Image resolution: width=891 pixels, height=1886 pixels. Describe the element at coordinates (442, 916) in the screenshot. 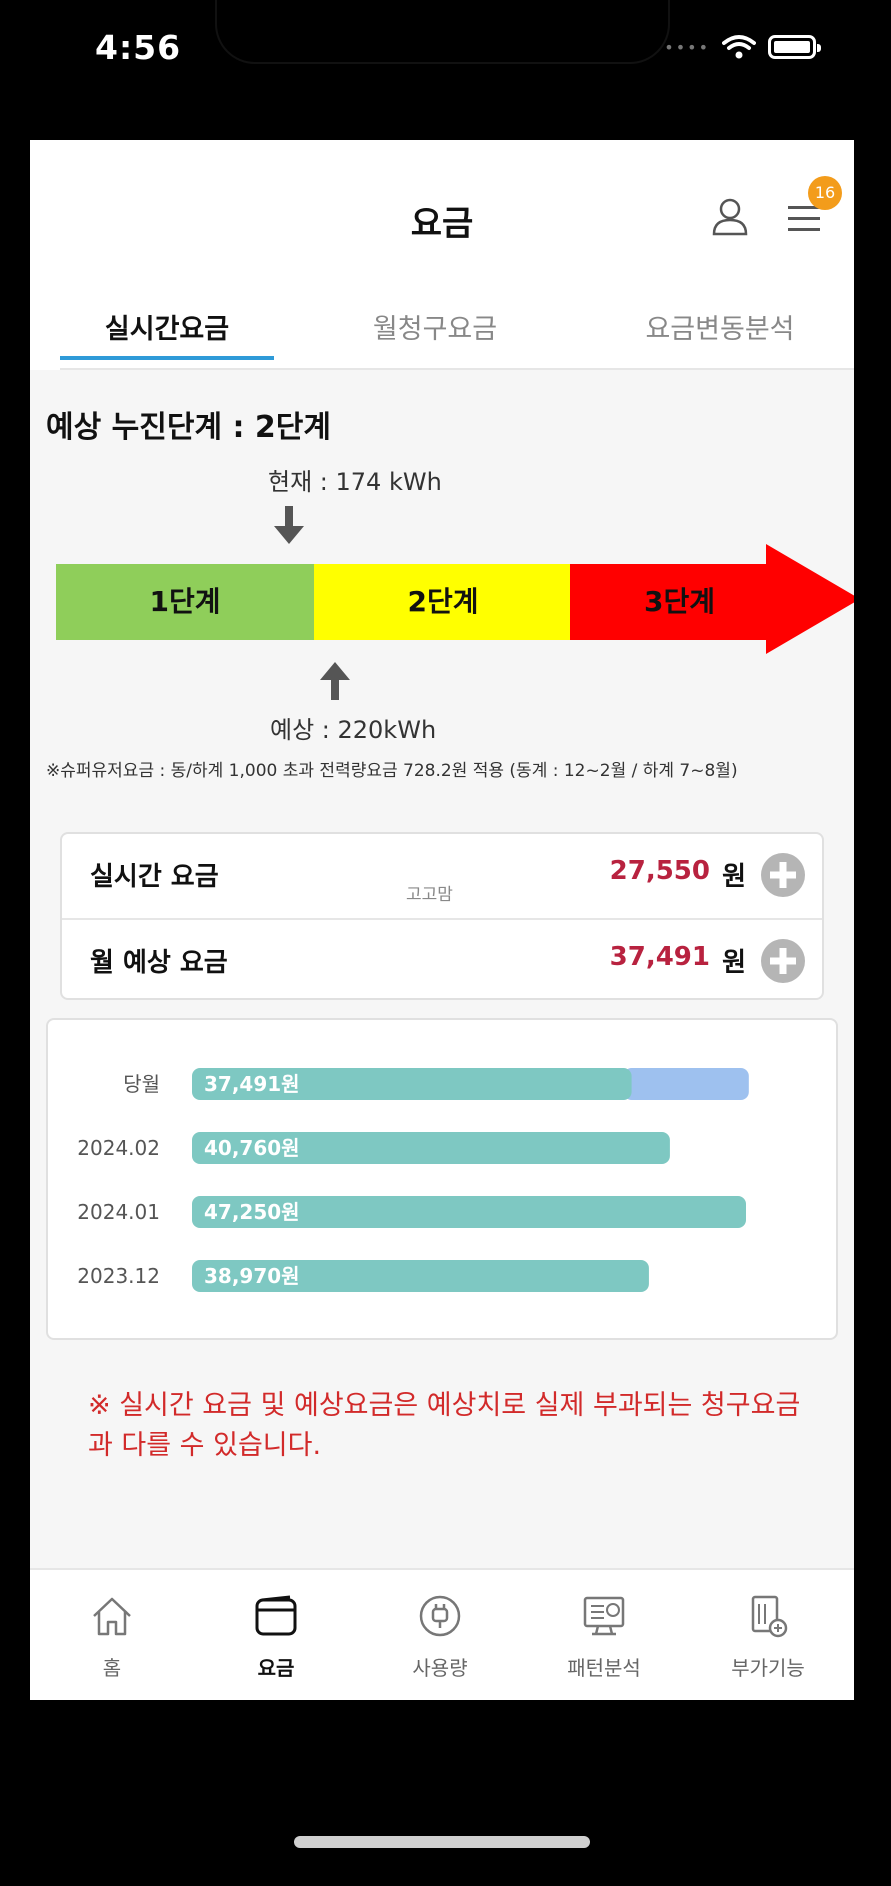

I see `fee-summary: 실시간 요금 27,550 원 월 예상 요금 37,491 원` at that location.